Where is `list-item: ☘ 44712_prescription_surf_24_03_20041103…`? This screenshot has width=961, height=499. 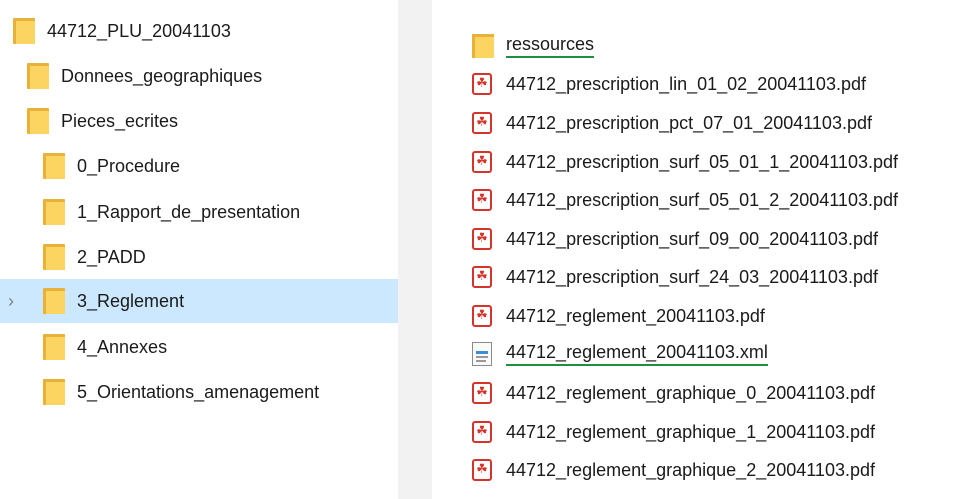
list-item: ☘ 44712_prescription_surf_24_03_20041103… is located at coordinates (675, 277).